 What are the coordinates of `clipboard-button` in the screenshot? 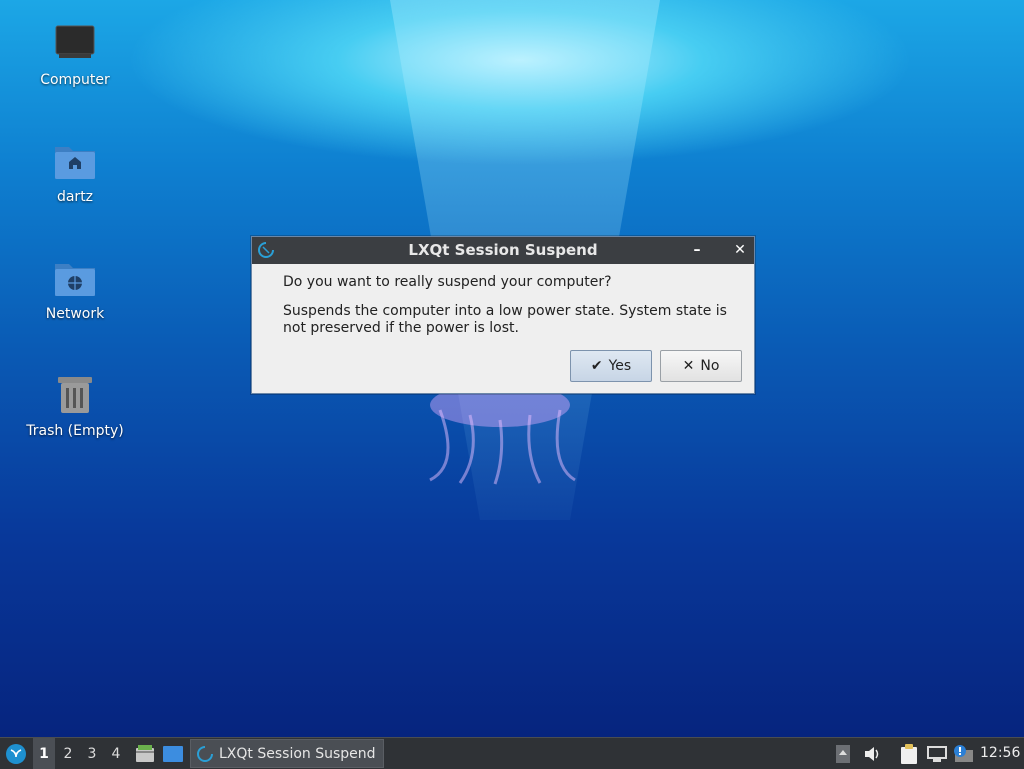 It's located at (909, 753).